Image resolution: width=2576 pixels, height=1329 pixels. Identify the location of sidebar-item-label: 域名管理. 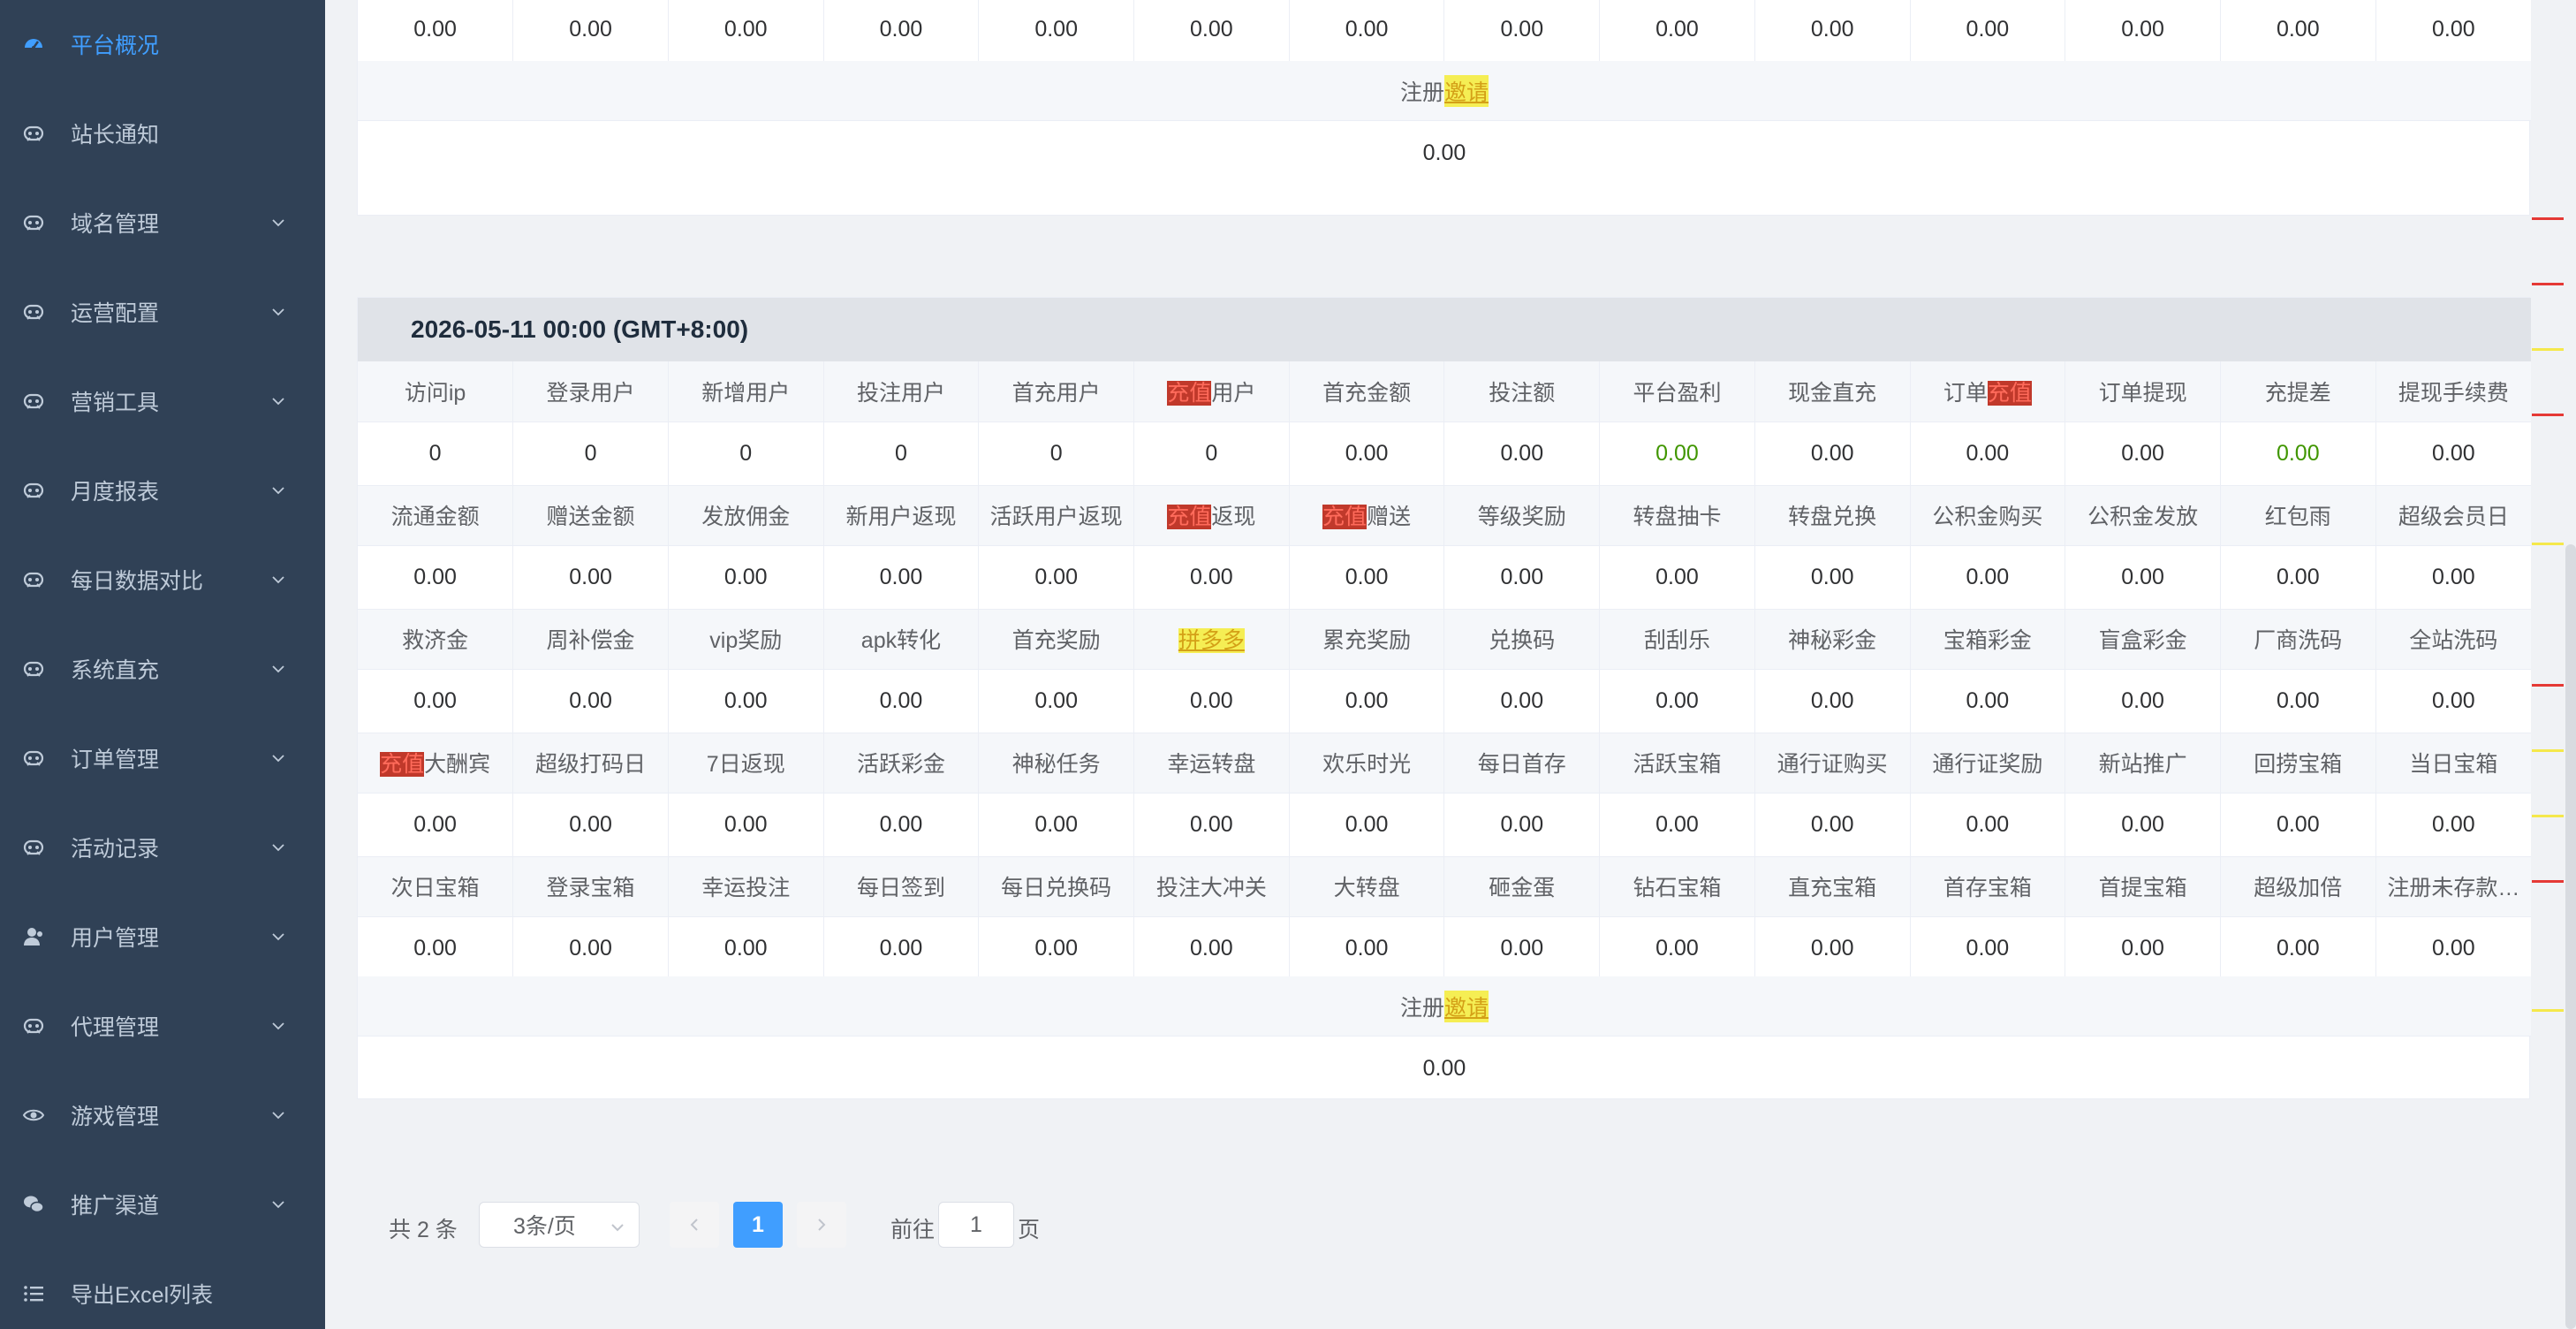
(116, 224).